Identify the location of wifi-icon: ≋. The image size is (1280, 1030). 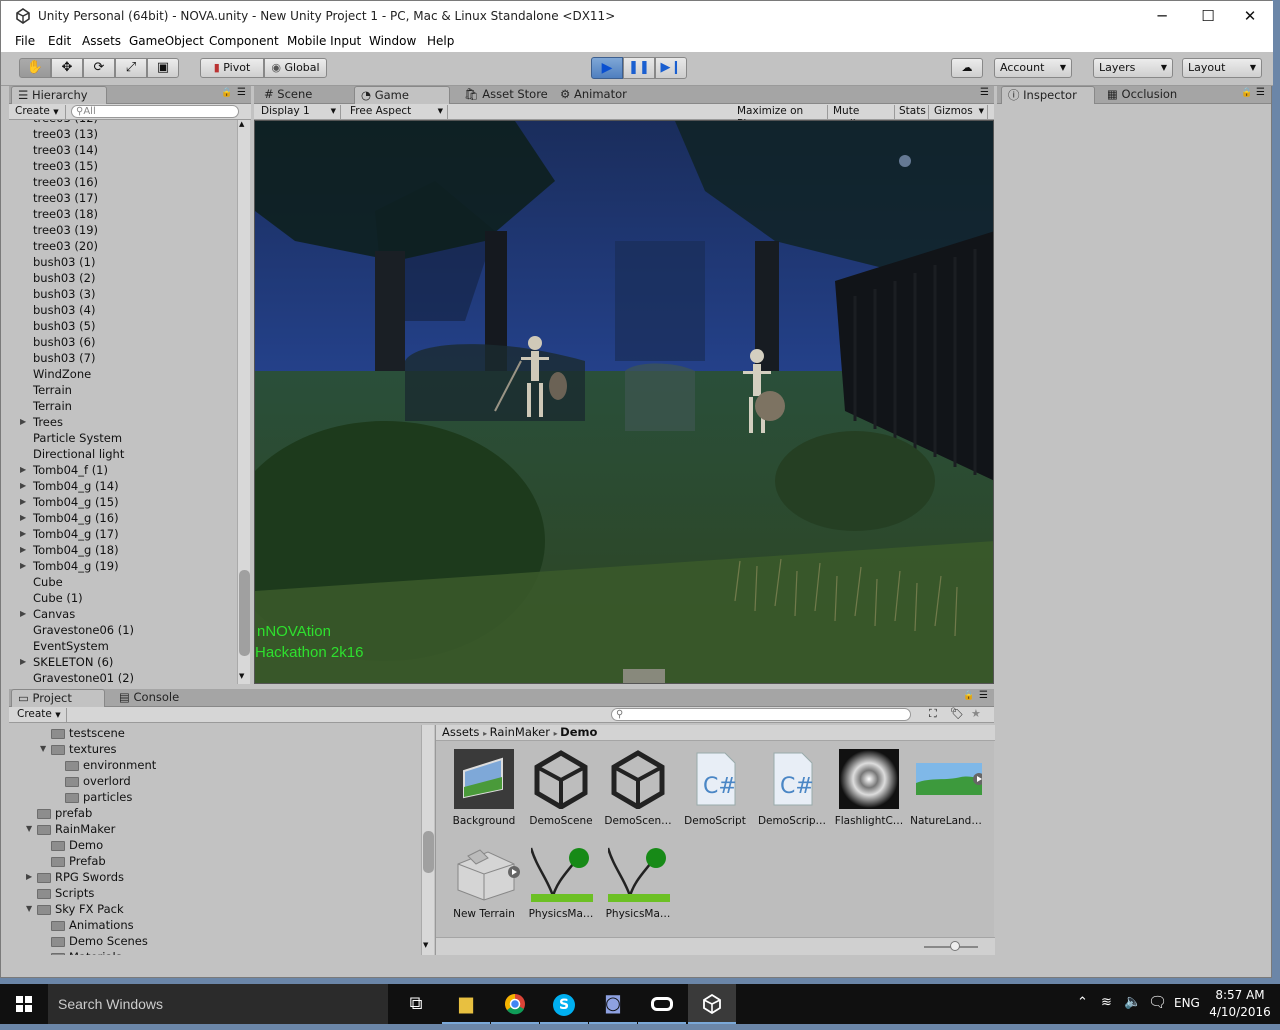
(1106, 1002).